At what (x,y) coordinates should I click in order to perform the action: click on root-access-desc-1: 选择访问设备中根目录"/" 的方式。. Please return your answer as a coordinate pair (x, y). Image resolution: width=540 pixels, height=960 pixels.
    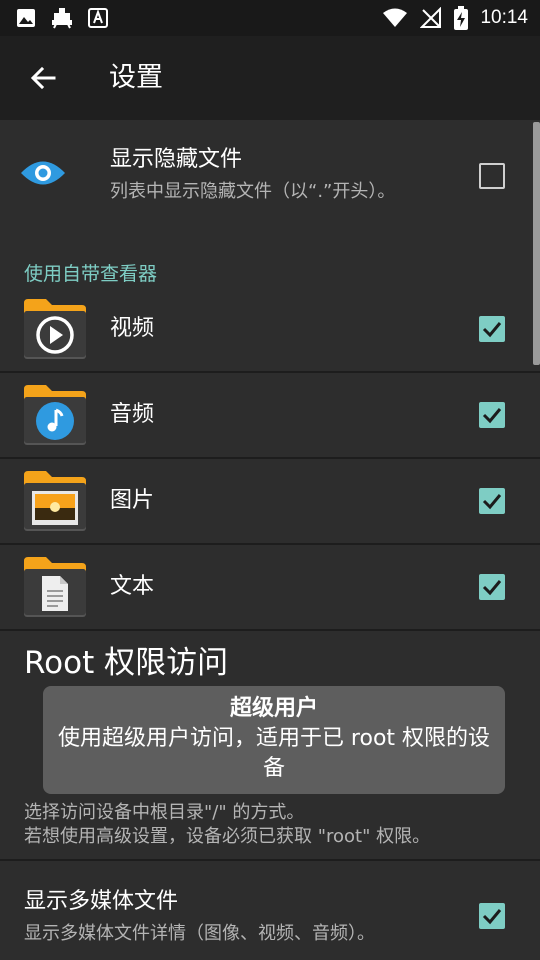
    Looking at the image, I should click on (164, 812).